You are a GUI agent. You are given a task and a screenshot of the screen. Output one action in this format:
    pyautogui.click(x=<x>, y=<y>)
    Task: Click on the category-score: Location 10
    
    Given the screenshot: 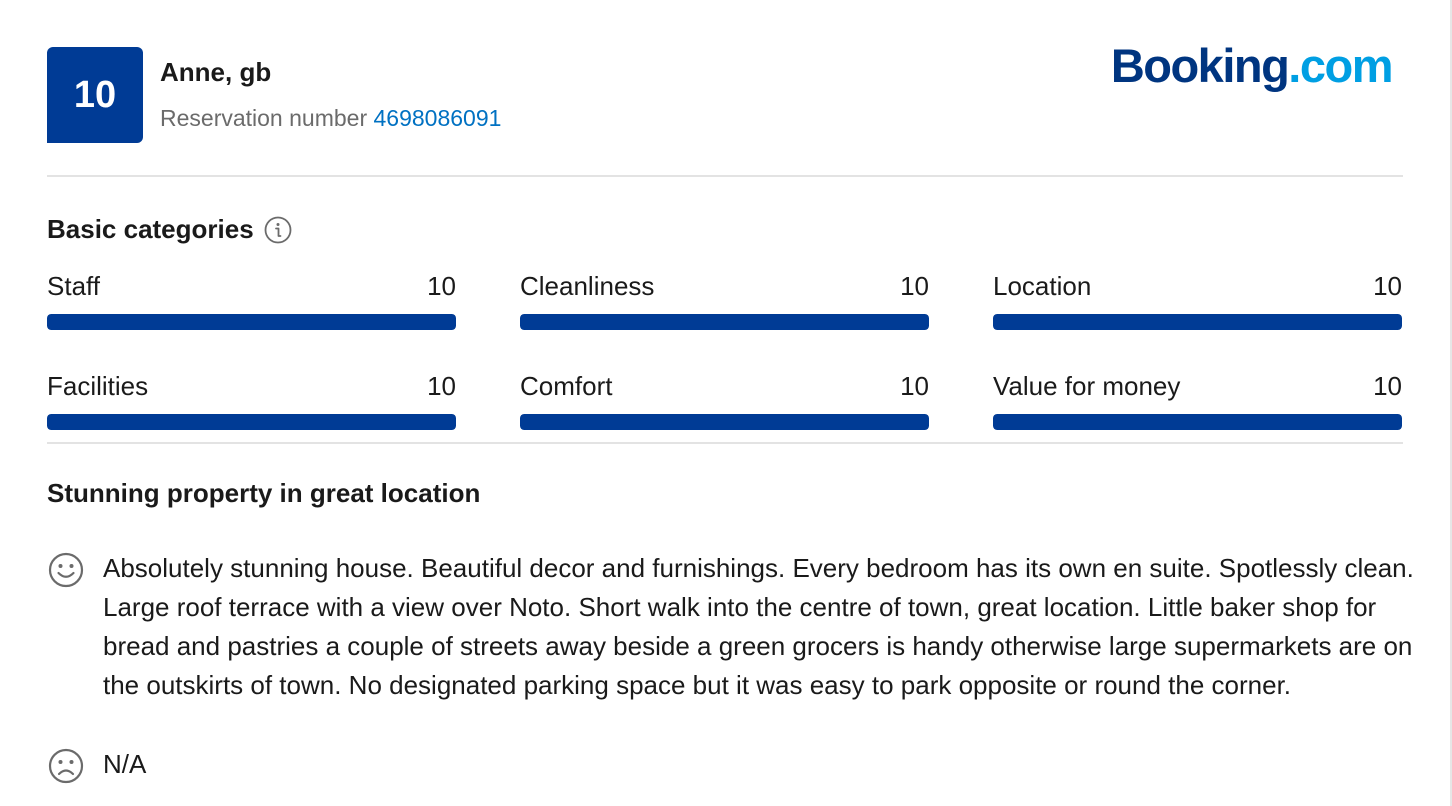 What is the action you would take?
    pyautogui.click(x=1197, y=299)
    